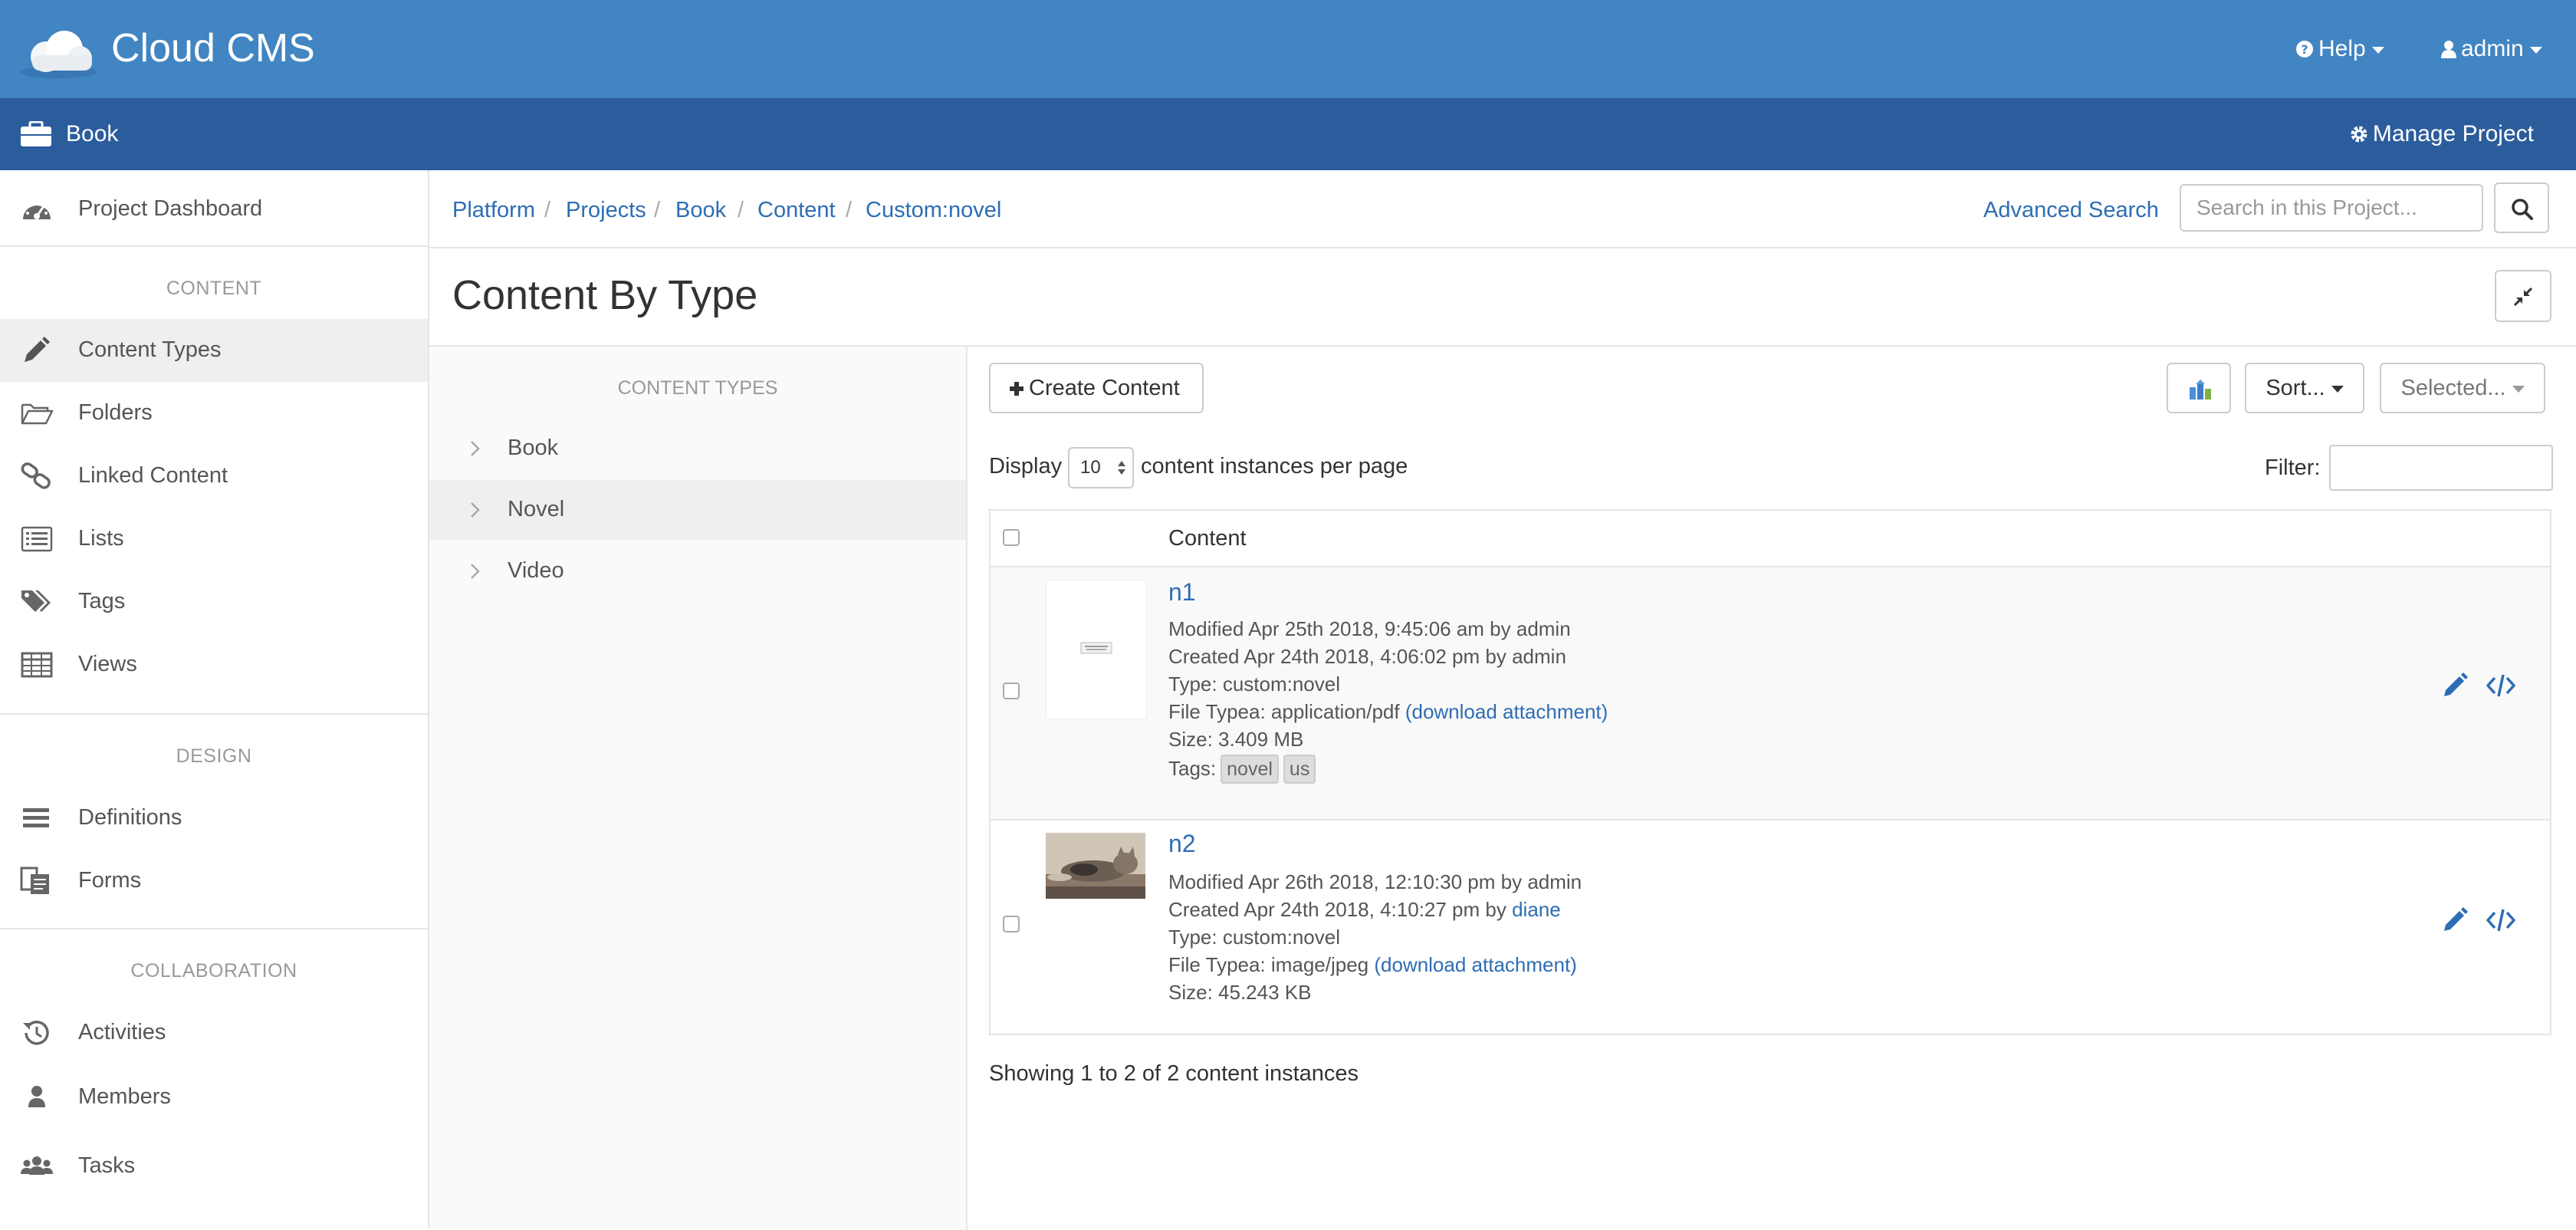 The height and width of the screenshot is (1230, 2576). I want to click on sidebar-label: Linked Content, so click(153, 475).